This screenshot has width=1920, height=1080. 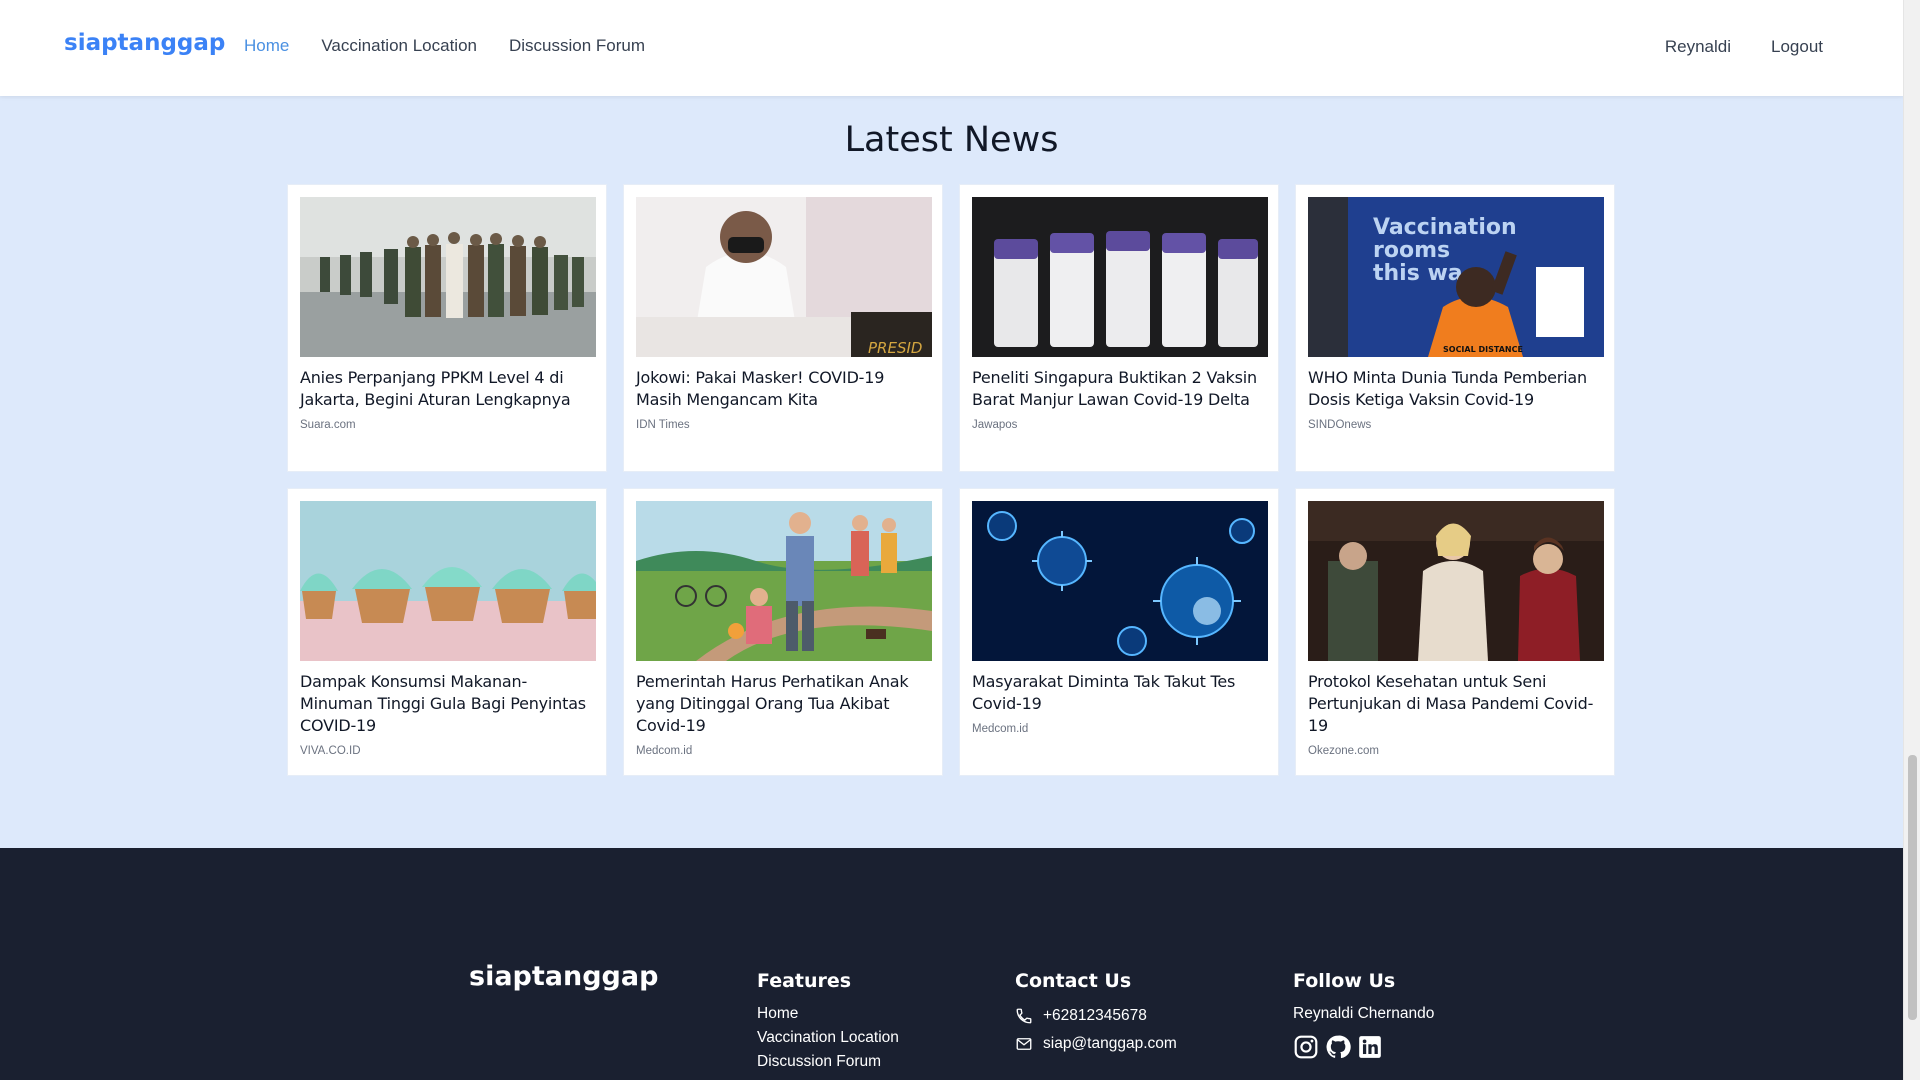 What do you see at coordinates (1344, 981) in the screenshot?
I see `footer-follow-heading: Follow Us` at bounding box center [1344, 981].